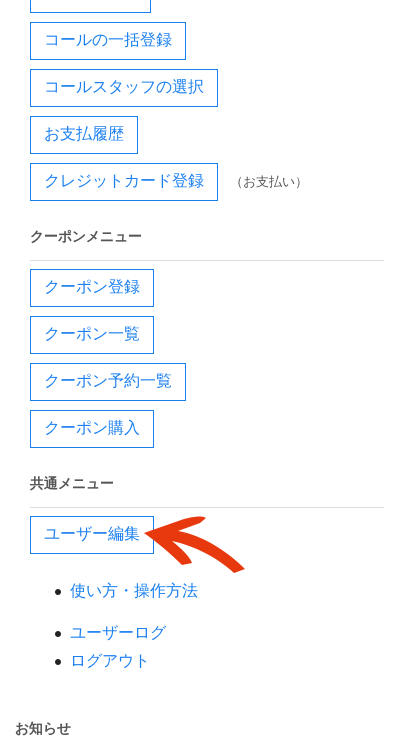 The width and height of the screenshot is (414, 736). Describe the element at coordinates (43, 727) in the screenshot. I see `section-heading: お知らせ` at that location.